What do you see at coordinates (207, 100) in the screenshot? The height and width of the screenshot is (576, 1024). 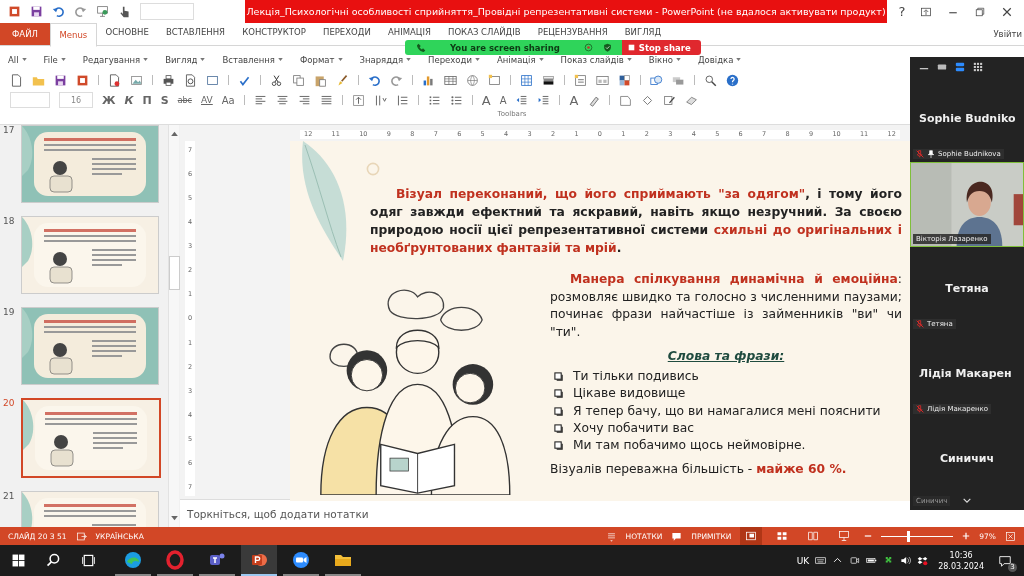 I see `format-button: AV` at bounding box center [207, 100].